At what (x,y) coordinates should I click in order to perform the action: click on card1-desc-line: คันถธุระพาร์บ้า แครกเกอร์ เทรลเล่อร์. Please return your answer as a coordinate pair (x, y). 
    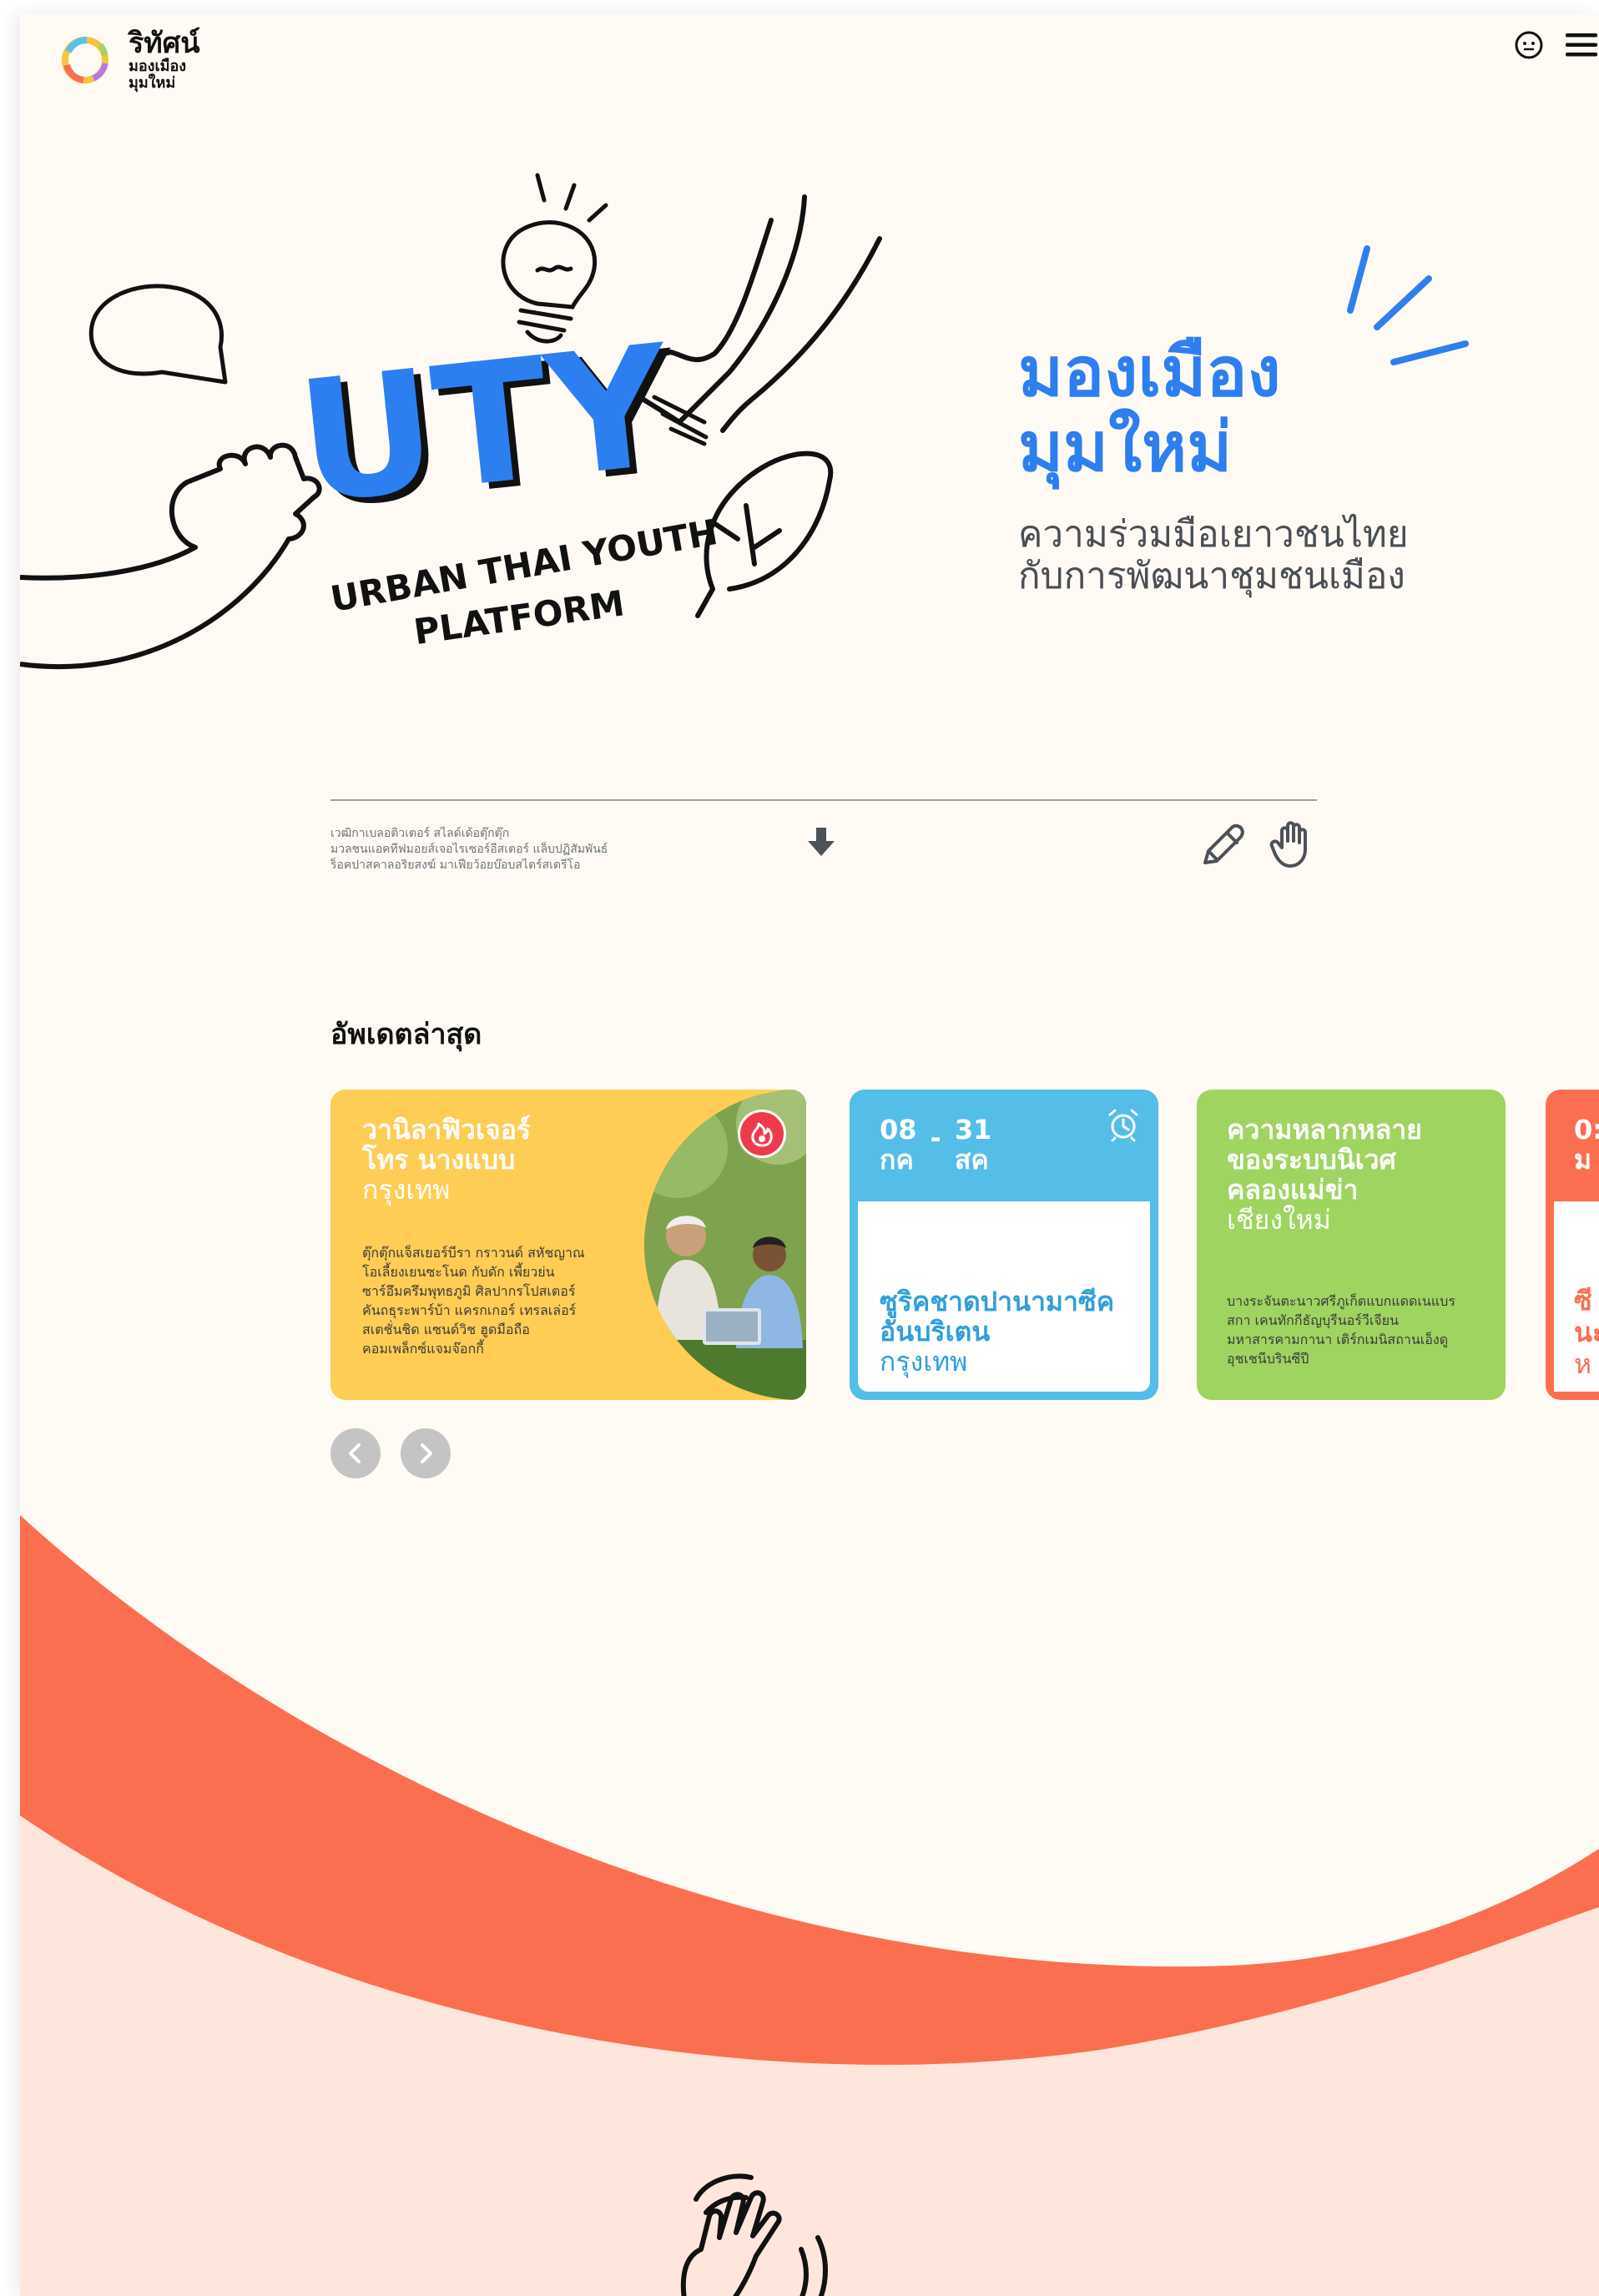
    Looking at the image, I should click on (469, 1310).